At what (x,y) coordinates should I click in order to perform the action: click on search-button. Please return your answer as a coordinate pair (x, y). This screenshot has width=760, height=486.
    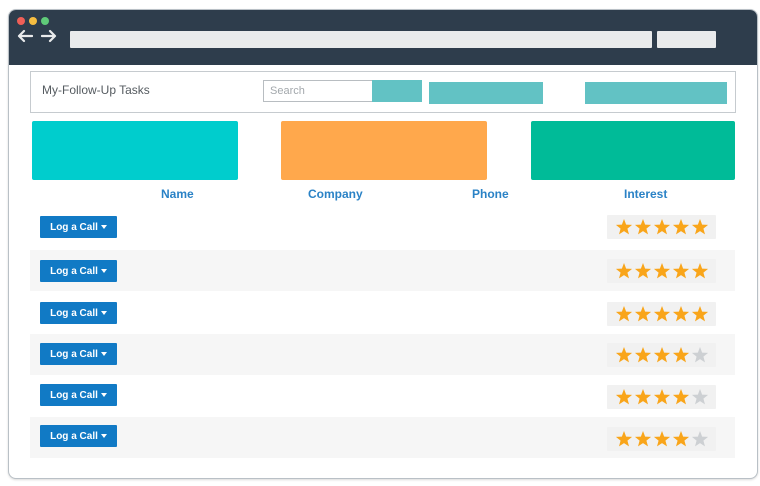
    Looking at the image, I should click on (397, 91).